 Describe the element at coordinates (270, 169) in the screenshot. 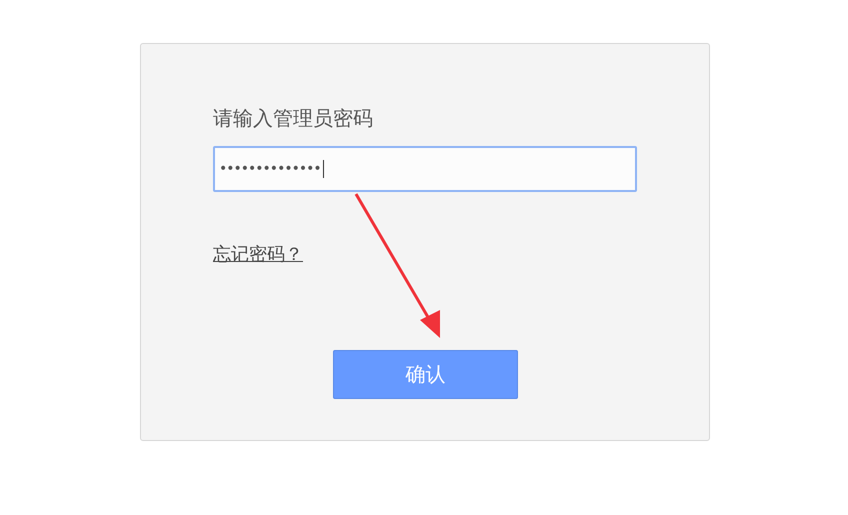

I see `password-value: ••••••••••••••` at that location.